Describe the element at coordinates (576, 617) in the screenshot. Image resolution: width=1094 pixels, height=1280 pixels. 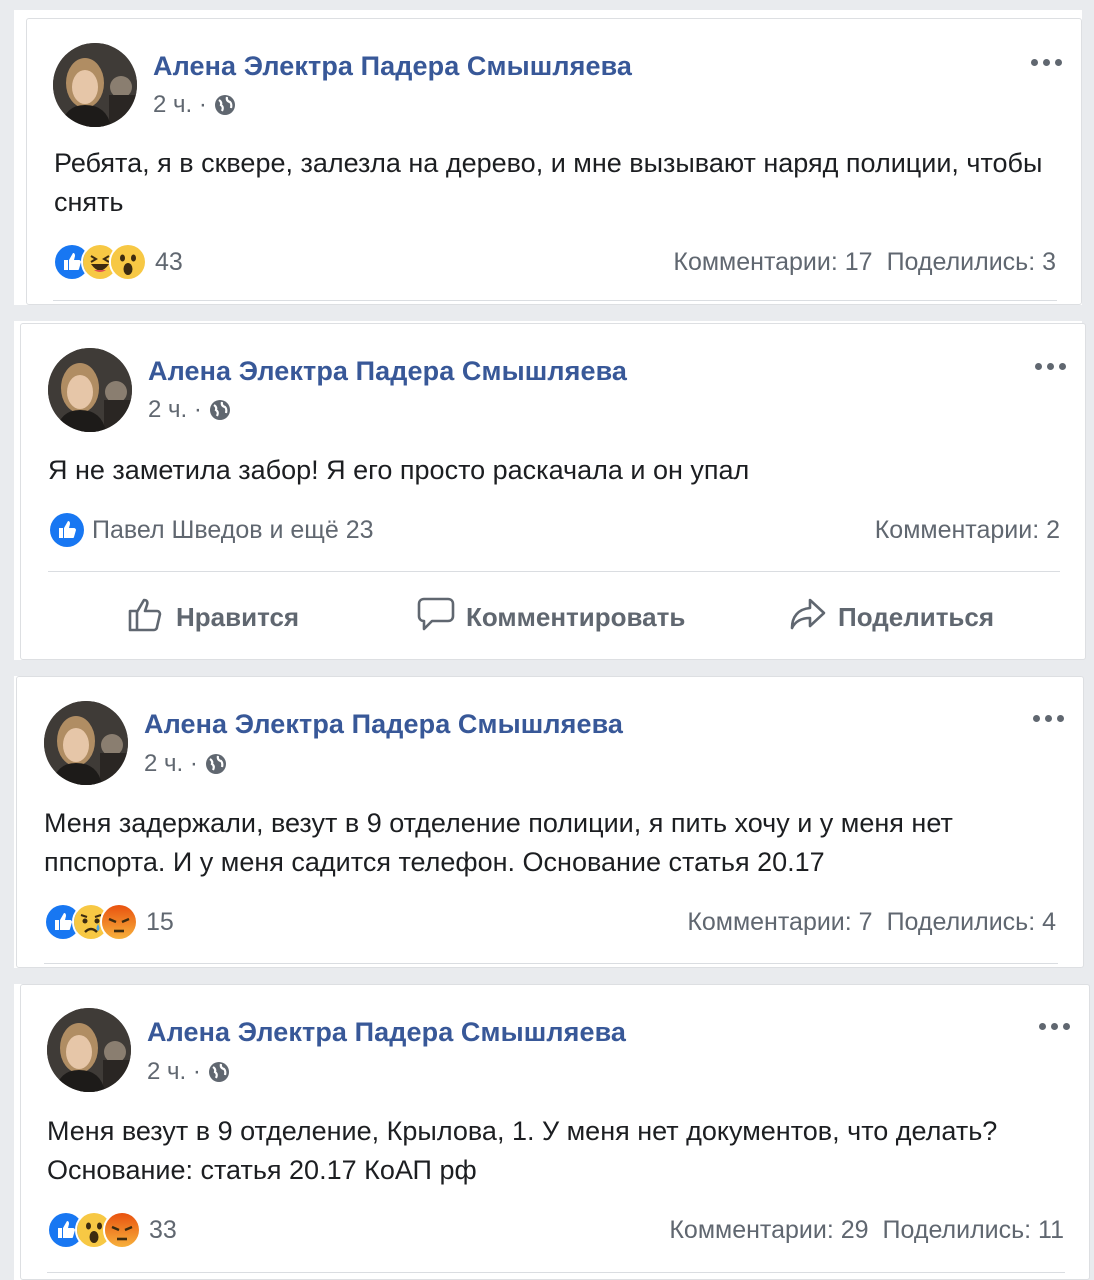
I see `comment-label: Комментировать` at that location.